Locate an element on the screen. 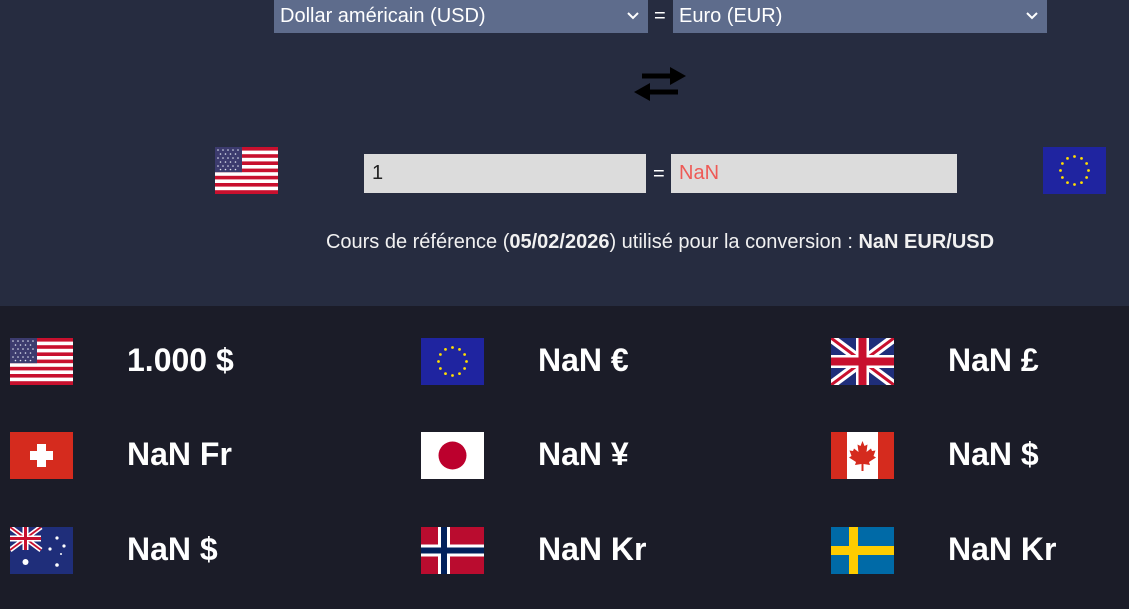  rate-value: NaN EUR/USD is located at coordinates (926, 242).